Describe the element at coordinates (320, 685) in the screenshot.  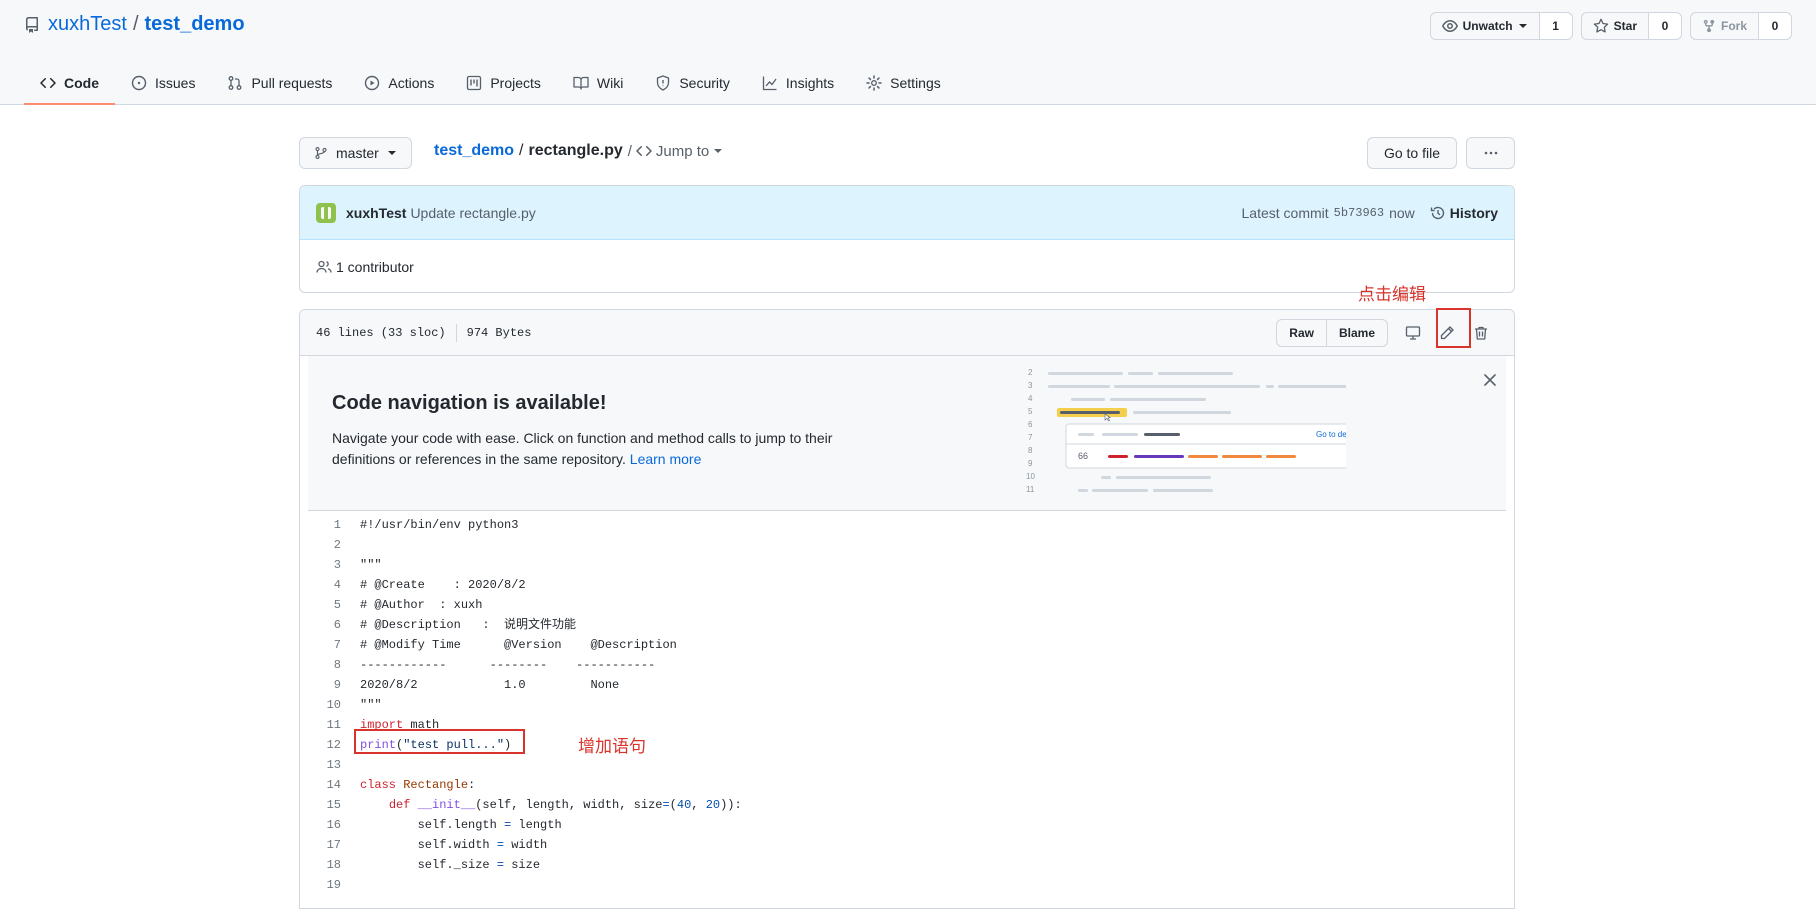
I see `line-number: 9` at that location.